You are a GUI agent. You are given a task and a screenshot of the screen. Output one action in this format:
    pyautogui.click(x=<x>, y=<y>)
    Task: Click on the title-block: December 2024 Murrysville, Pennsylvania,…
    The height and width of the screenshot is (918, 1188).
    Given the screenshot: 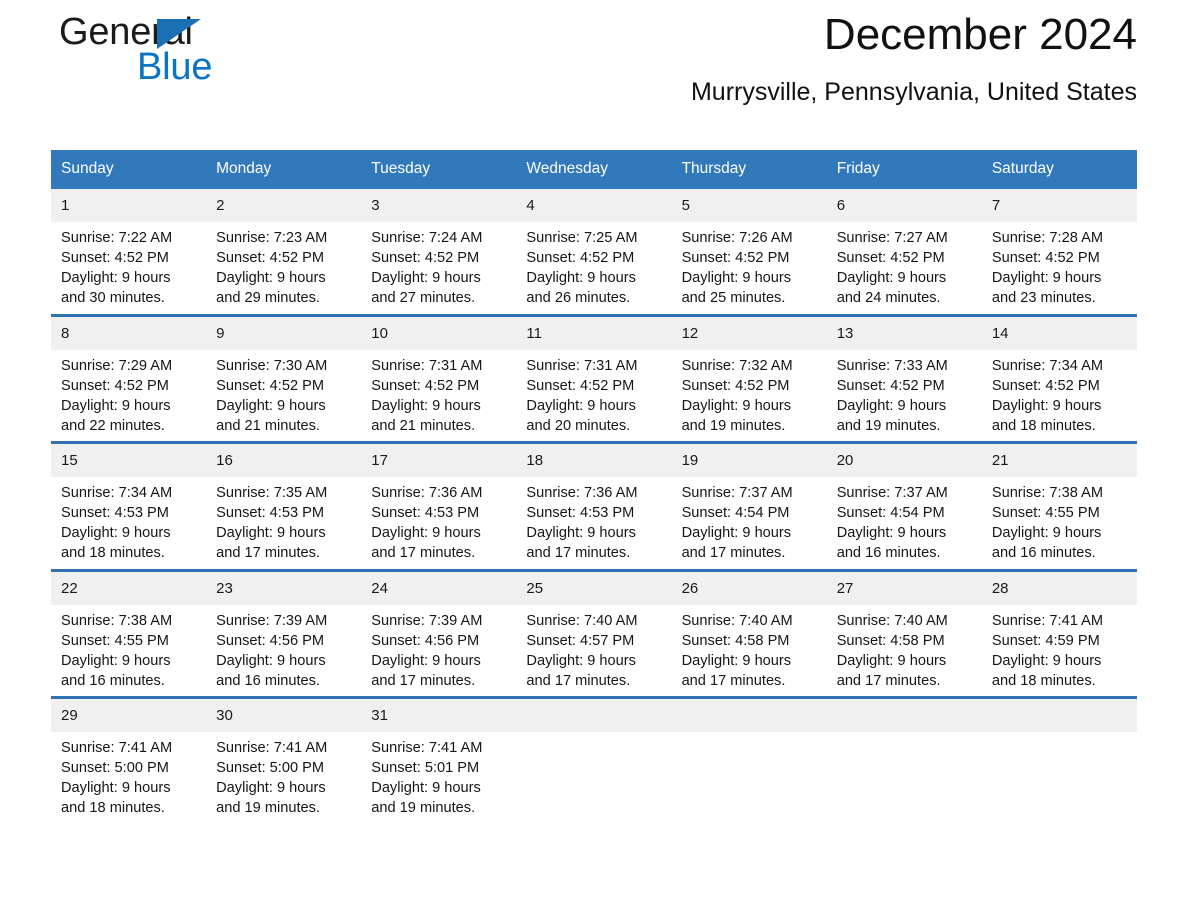 What is the action you would take?
    pyautogui.click(x=757, y=54)
    